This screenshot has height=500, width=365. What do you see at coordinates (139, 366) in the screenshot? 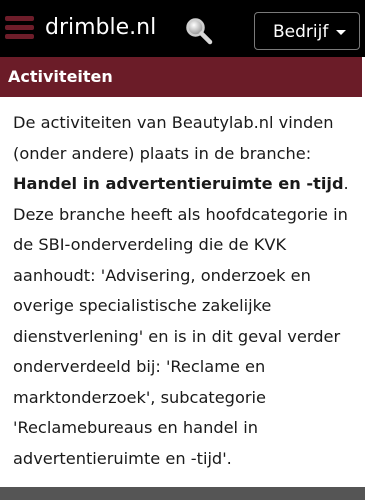
I see `content-line: onderverdeeld bij: 'Reclame en` at bounding box center [139, 366].